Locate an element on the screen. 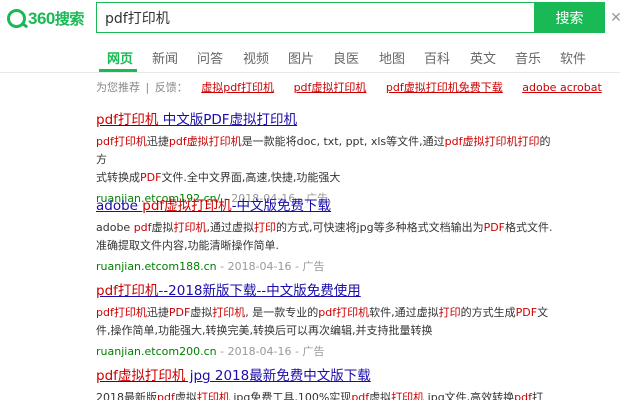  search-button: 搜索 is located at coordinates (569, 17).